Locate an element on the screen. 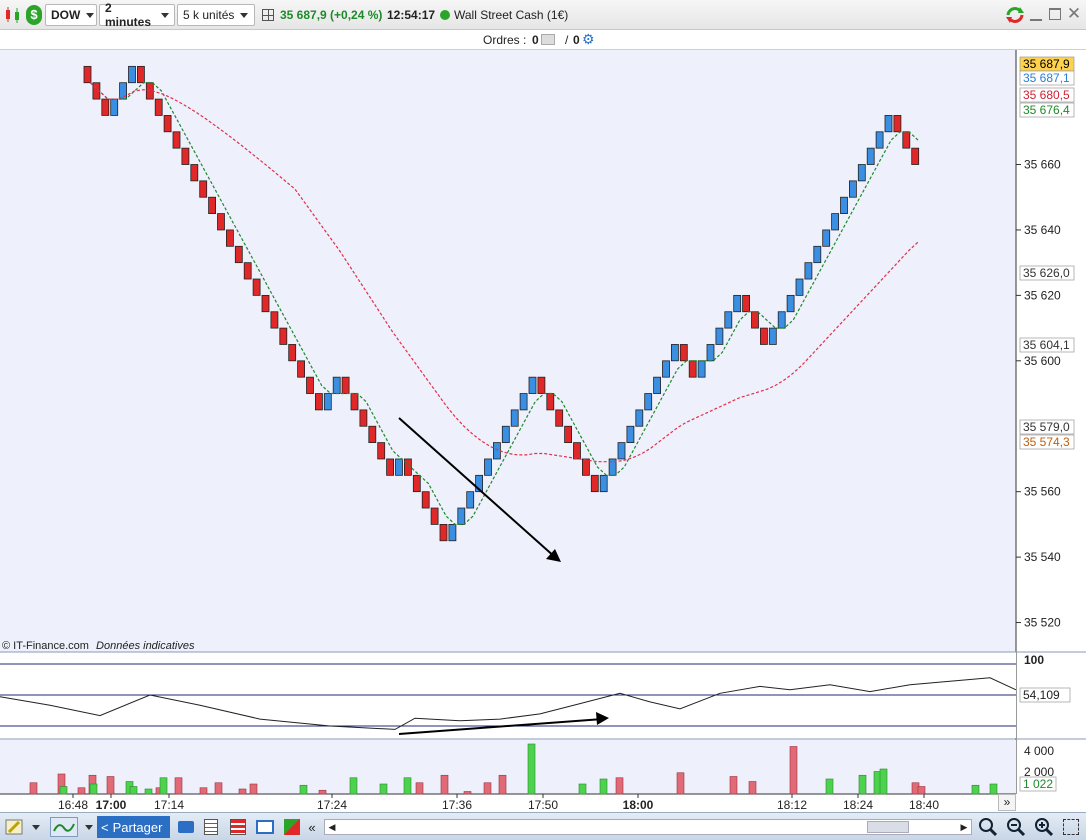 This screenshot has width=1086, height=840. list-icon is located at coordinates (211, 827).